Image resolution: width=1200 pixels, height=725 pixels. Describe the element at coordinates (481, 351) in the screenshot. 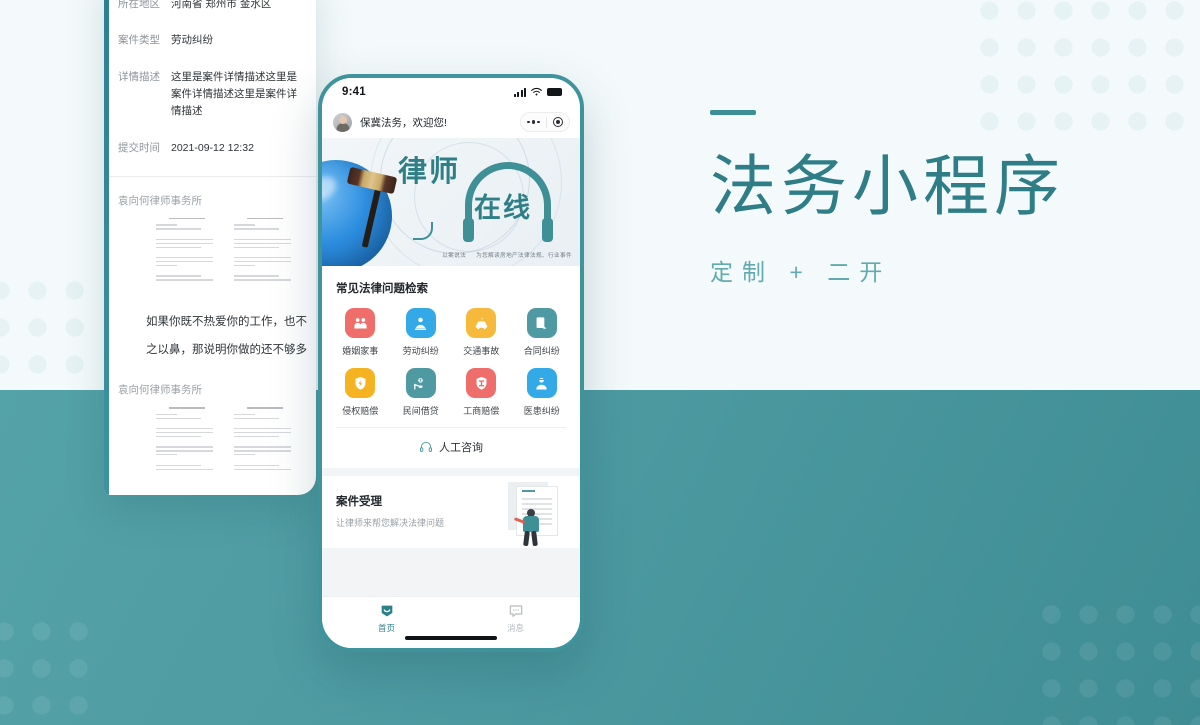

I see `category-item-label: 交通事故` at that location.